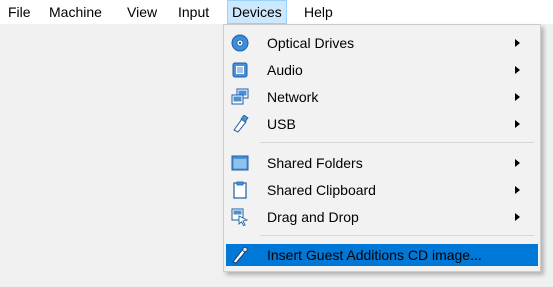 The height and width of the screenshot is (287, 553). What do you see at coordinates (281, 124) in the screenshot?
I see `menu-item-label: USB` at bounding box center [281, 124].